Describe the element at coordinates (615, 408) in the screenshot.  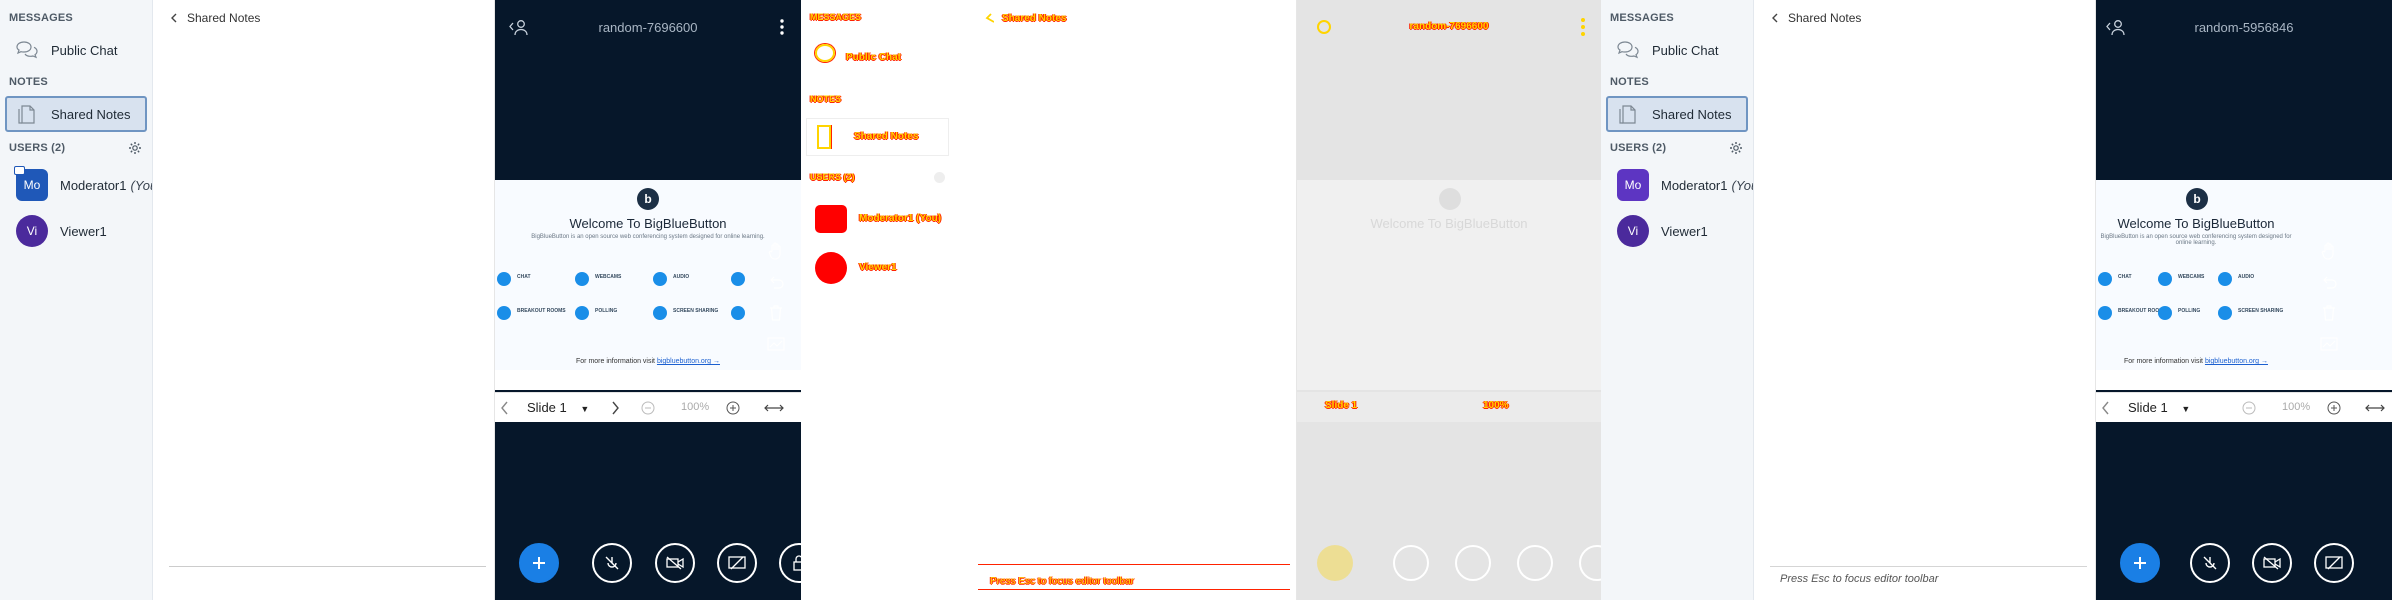
I see `next-slide-icon` at that location.